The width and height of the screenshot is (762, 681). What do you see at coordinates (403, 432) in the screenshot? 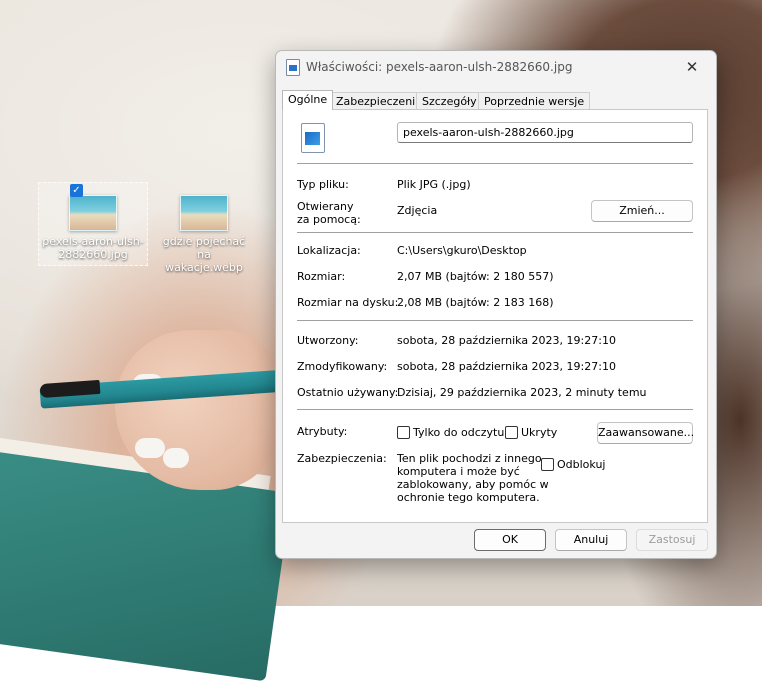
I see `readonly-checkbox` at bounding box center [403, 432].